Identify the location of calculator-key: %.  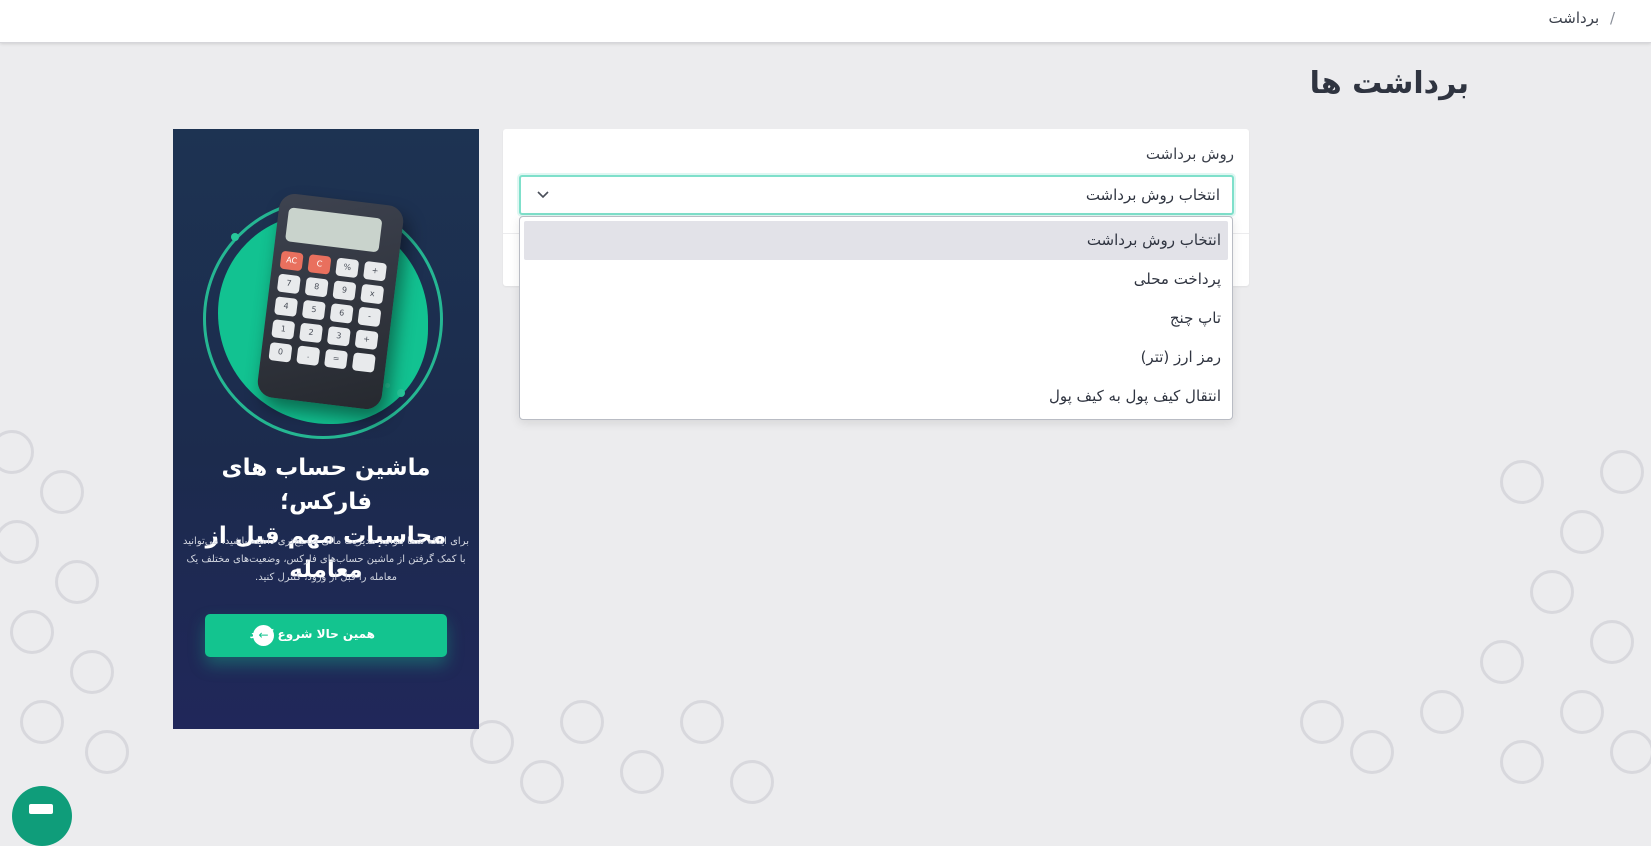
(347, 268).